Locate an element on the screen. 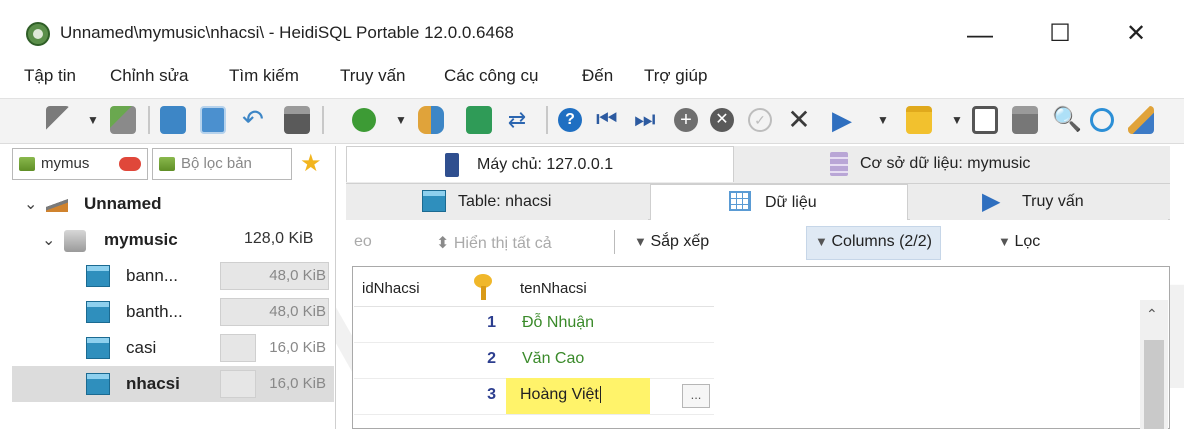 The image size is (1184, 429). filter-button: ▼ Lọc is located at coordinates (1019, 242).